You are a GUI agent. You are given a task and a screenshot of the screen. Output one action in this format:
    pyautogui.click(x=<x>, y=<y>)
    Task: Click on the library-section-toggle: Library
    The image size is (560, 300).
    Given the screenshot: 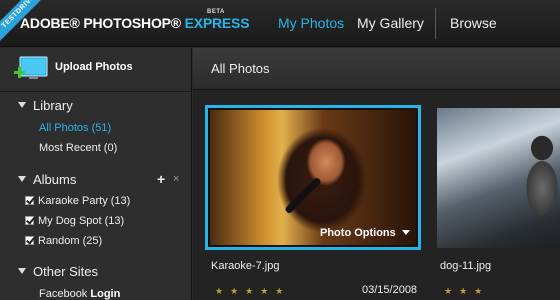 What is the action you would take?
    pyautogui.click(x=45, y=105)
    